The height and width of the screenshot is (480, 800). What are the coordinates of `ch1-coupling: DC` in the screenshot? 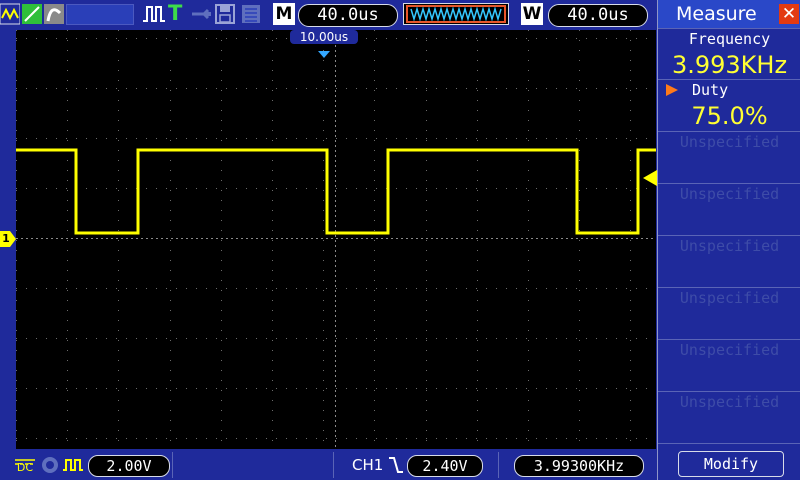 It's located at (25, 464).